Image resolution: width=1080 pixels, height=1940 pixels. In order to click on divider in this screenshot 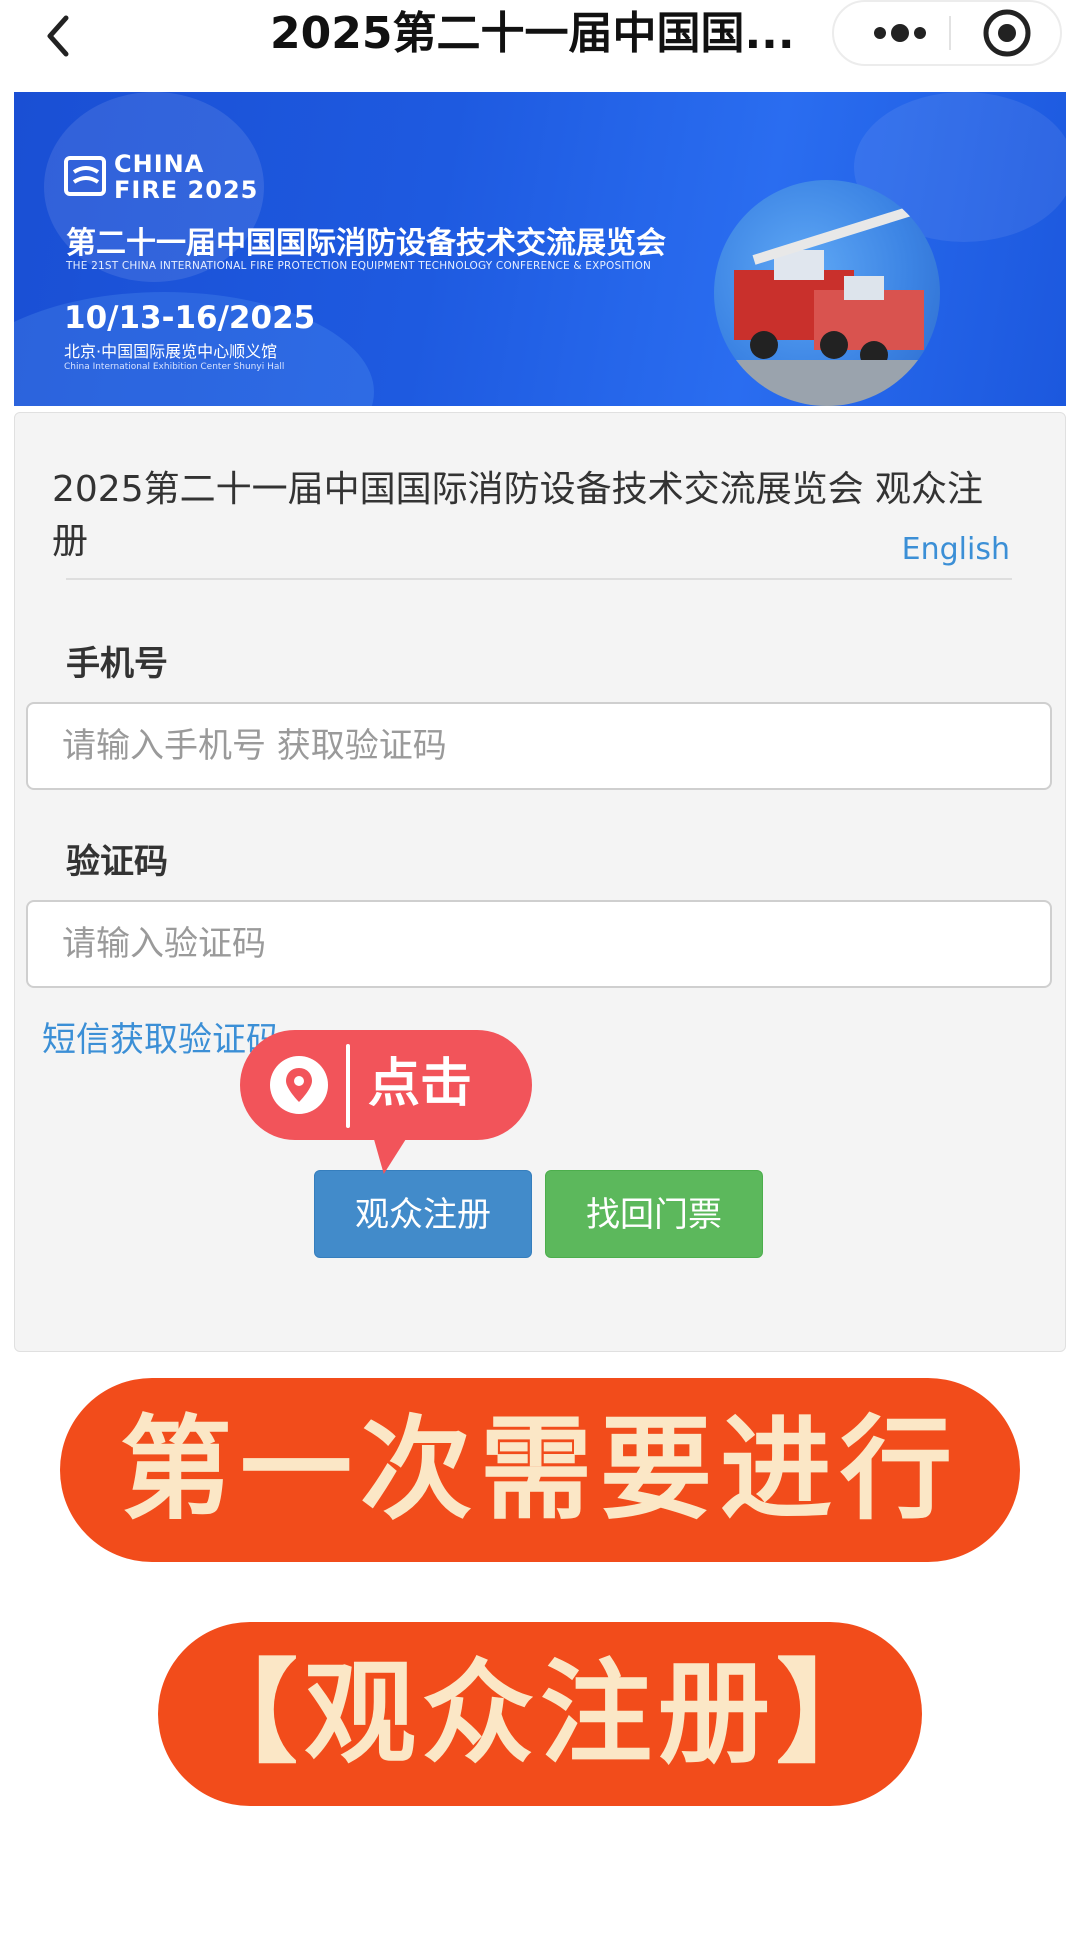, I will do `click(539, 579)`.